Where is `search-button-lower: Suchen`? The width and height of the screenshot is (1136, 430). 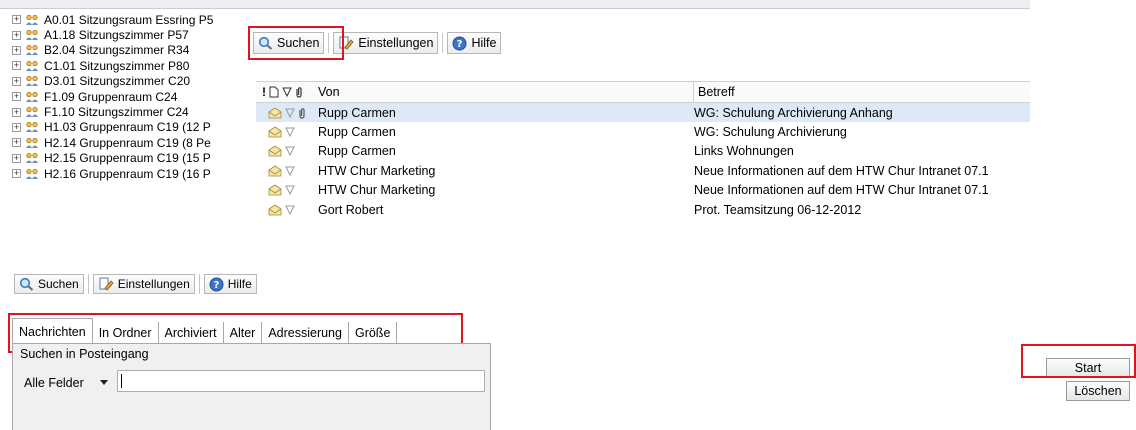
search-button-lower: Suchen is located at coordinates (49, 284).